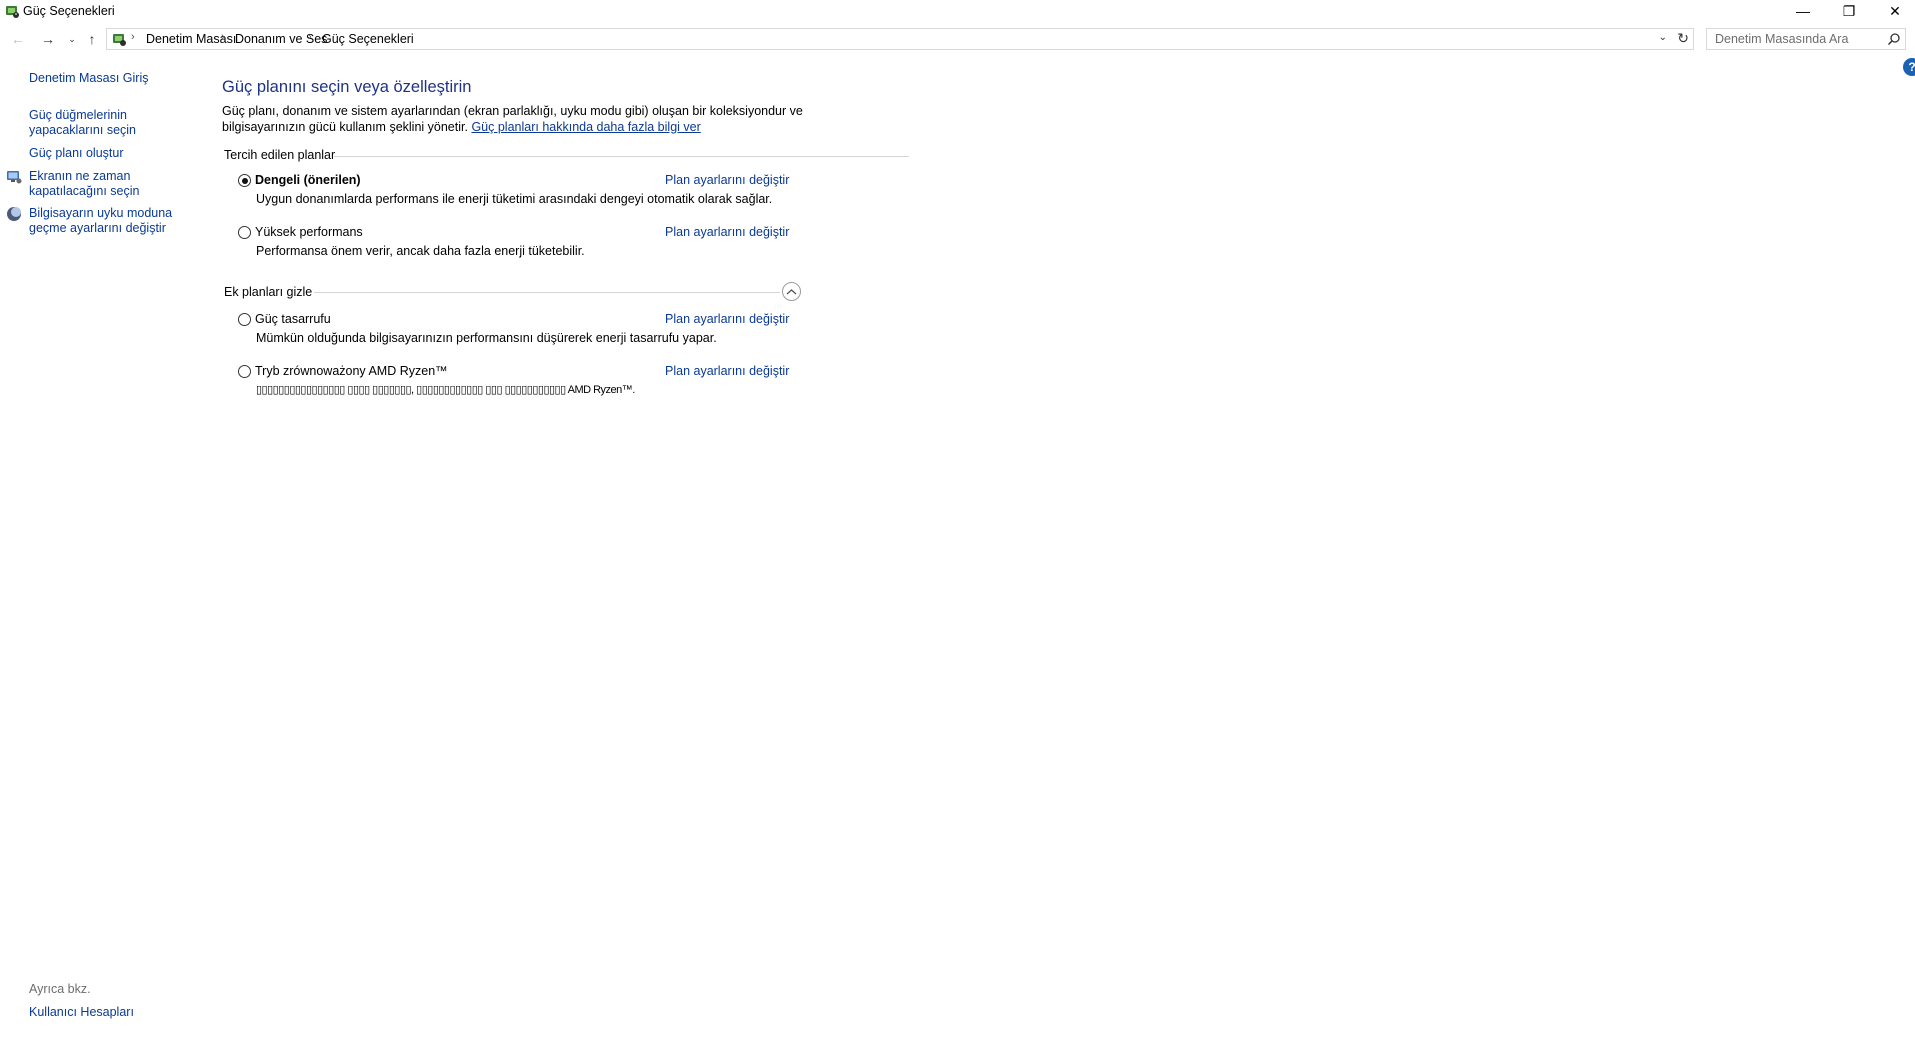 The width and height of the screenshot is (1915, 1040). I want to click on sidebar-item-power-buttons: Güç düğmelerinin yapacaklarını seçin, so click(82, 123).